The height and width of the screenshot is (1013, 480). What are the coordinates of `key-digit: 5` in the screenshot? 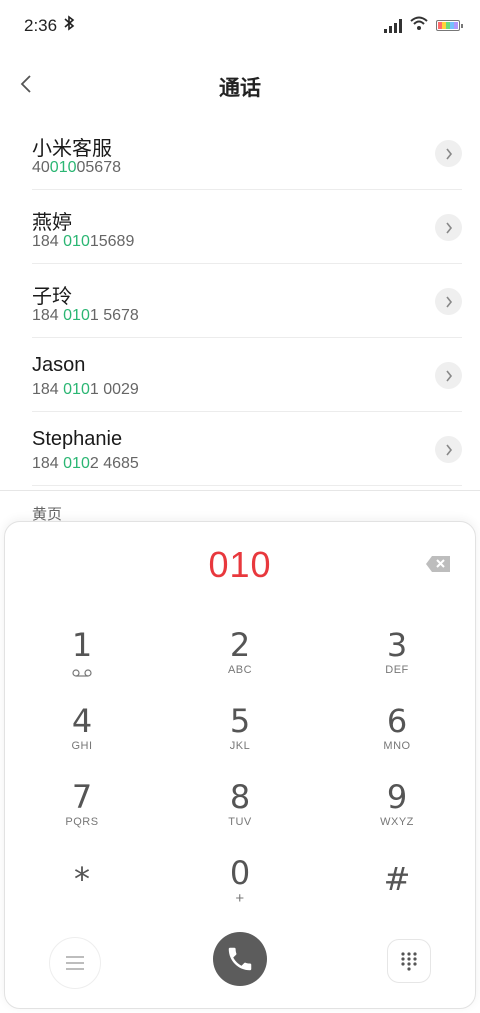 It's located at (240, 721).